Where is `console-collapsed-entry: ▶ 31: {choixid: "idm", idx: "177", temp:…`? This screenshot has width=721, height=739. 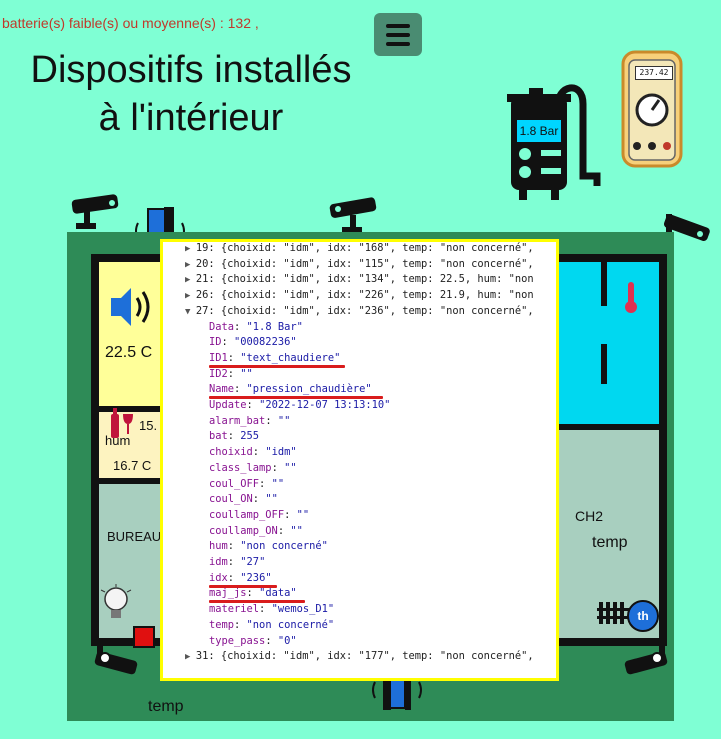 console-collapsed-entry: ▶ 31: {choixid: "idm", idx: "177", temp:… is located at coordinates (359, 656).